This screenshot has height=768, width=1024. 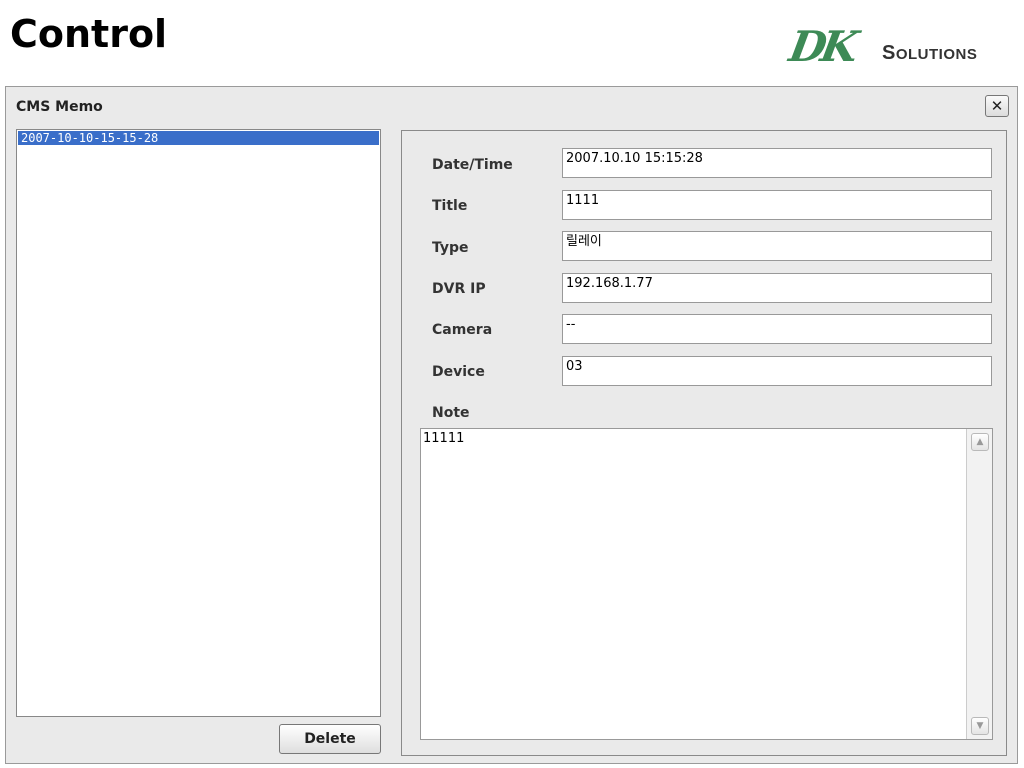 I want to click on title-label: Title, so click(x=450, y=206).